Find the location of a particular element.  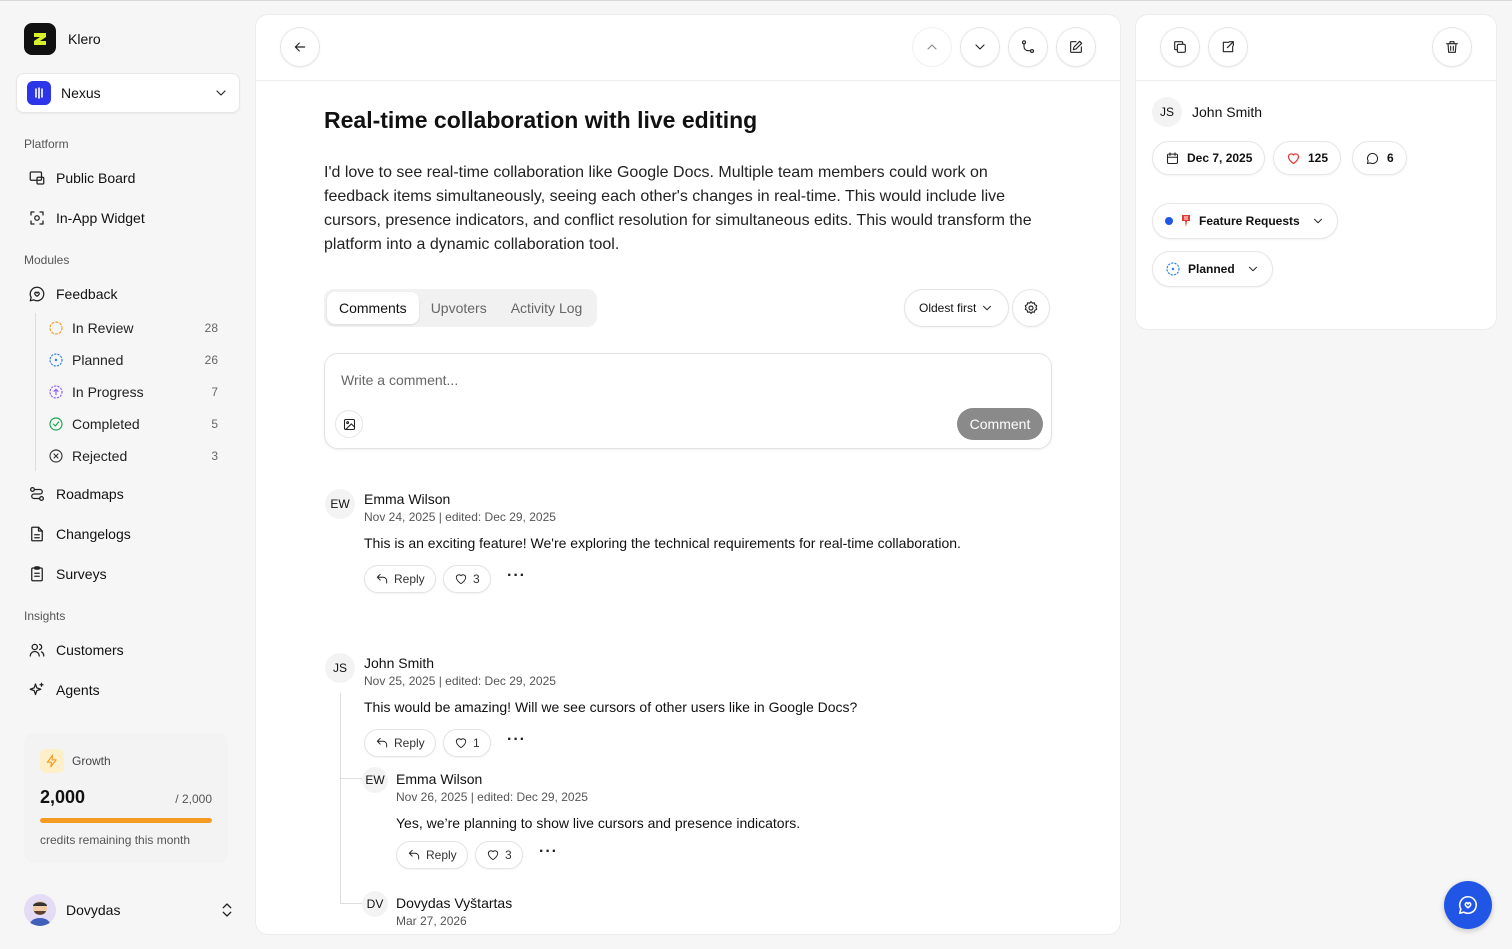

credits-progress-bar is located at coordinates (126, 820).